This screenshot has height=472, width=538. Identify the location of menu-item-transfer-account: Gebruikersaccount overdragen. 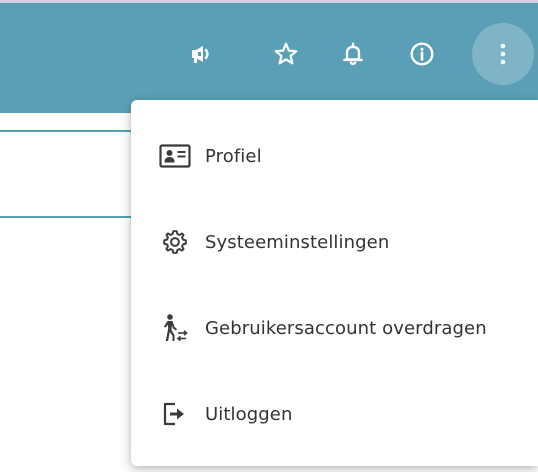
(334, 328).